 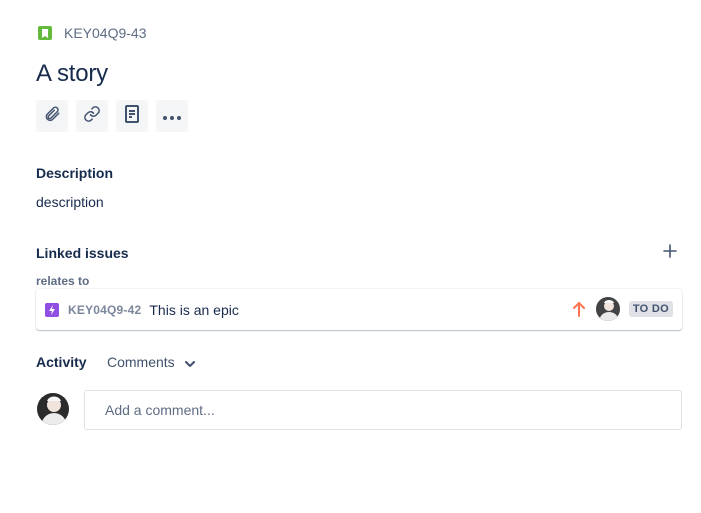 I want to click on link-issue-button, so click(x=92, y=116).